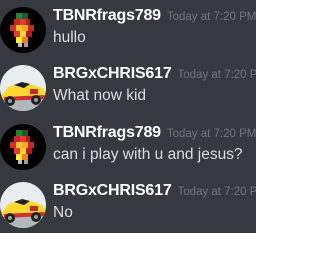  I want to click on message-content: No, so click(63, 212).